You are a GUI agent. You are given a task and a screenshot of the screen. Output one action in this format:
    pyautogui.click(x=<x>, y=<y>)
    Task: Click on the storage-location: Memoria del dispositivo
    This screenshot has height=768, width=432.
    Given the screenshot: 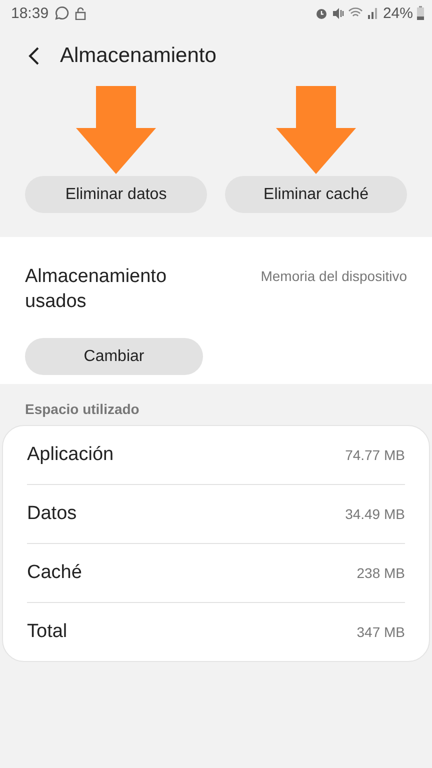 What is the action you would take?
    pyautogui.click(x=333, y=275)
    